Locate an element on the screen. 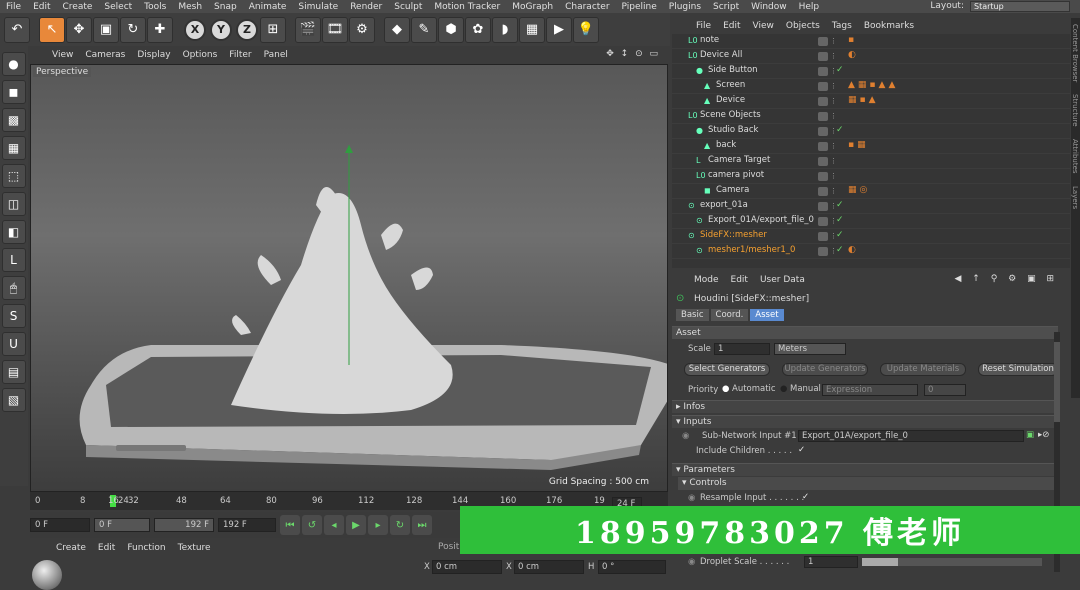 The width and height of the screenshot is (1080, 590). coordinate-system-icon: ⊞ is located at coordinates (273, 29).